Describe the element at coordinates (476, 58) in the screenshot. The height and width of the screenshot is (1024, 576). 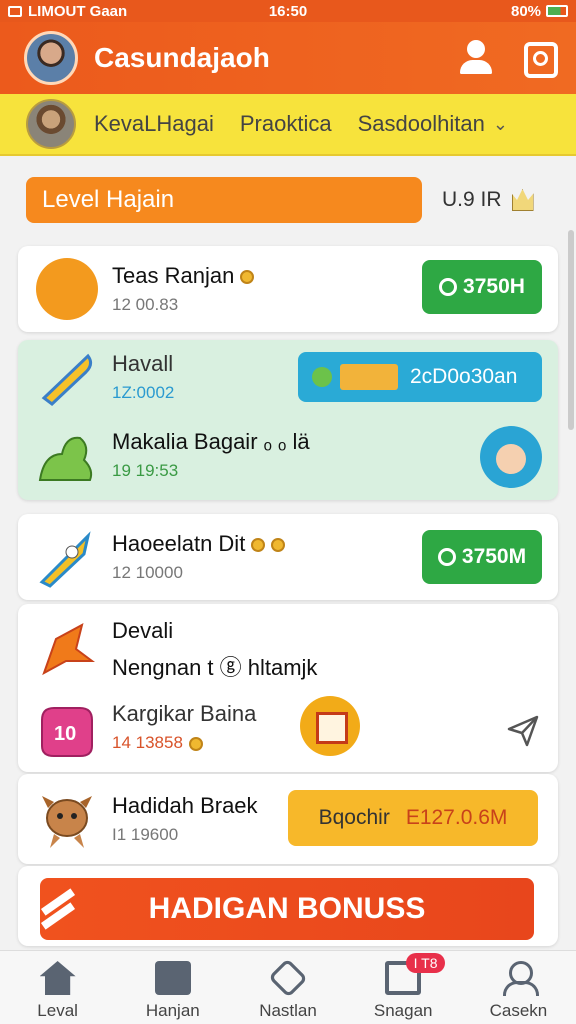
I see `user-icon` at that location.